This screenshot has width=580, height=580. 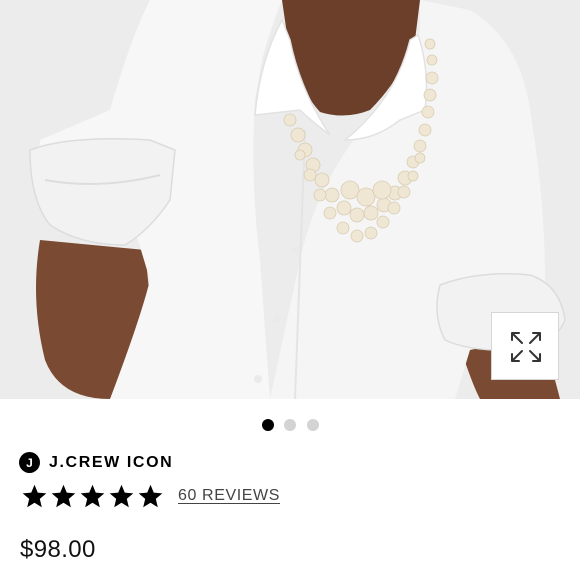 I want to click on rating-row: 60 REVIEWS, so click(x=150, y=496).